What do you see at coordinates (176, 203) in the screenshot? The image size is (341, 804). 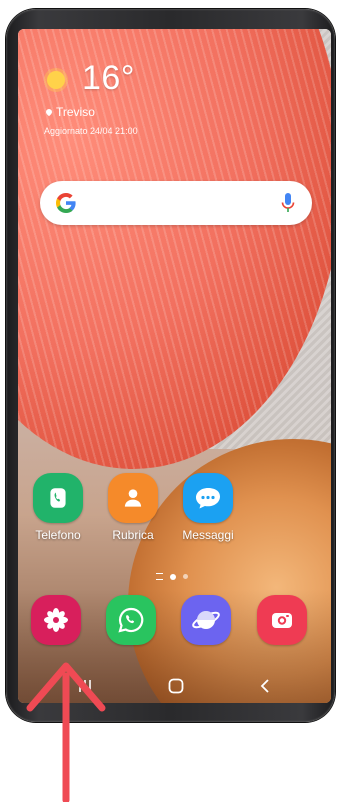 I see `google-search-bar` at bounding box center [176, 203].